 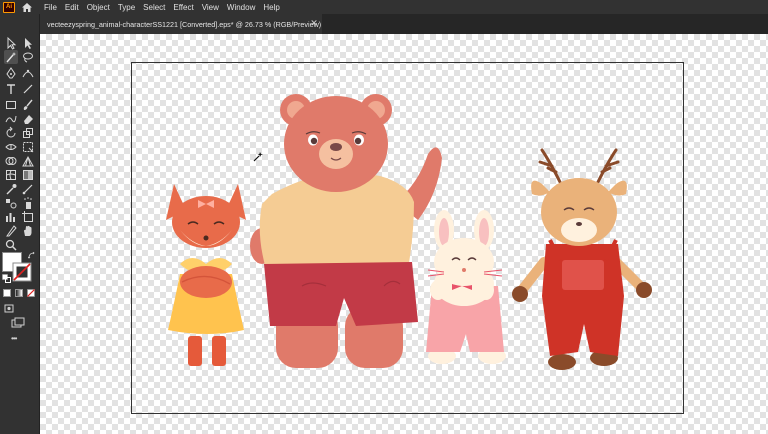 What do you see at coordinates (19, 293) in the screenshot?
I see `gradient-mode-icon` at bounding box center [19, 293].